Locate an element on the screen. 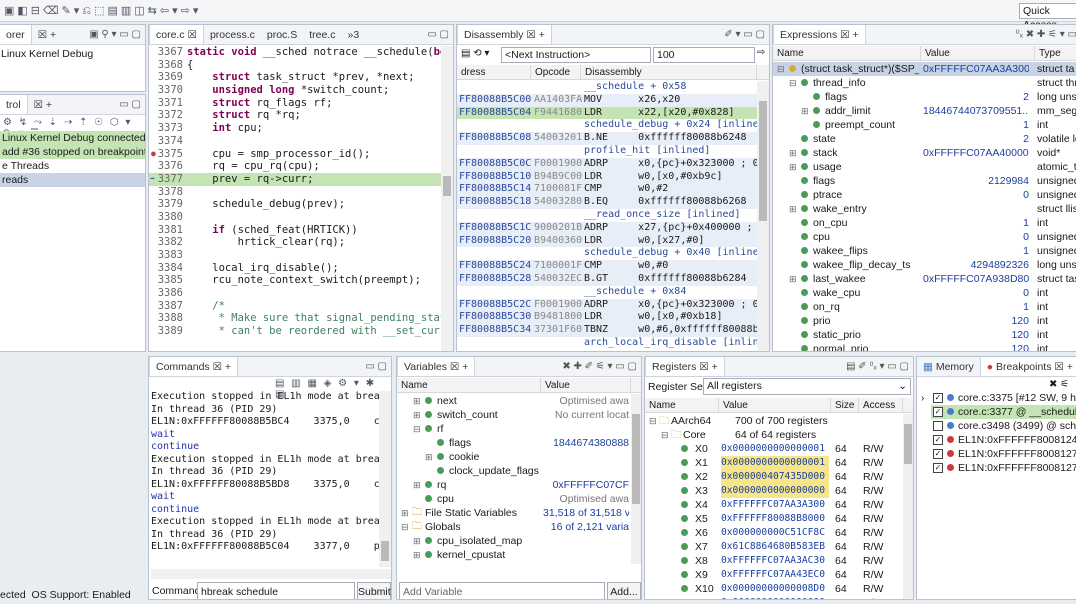  go-arrow-icon: ⇨ is located at coordinates (761, 52).